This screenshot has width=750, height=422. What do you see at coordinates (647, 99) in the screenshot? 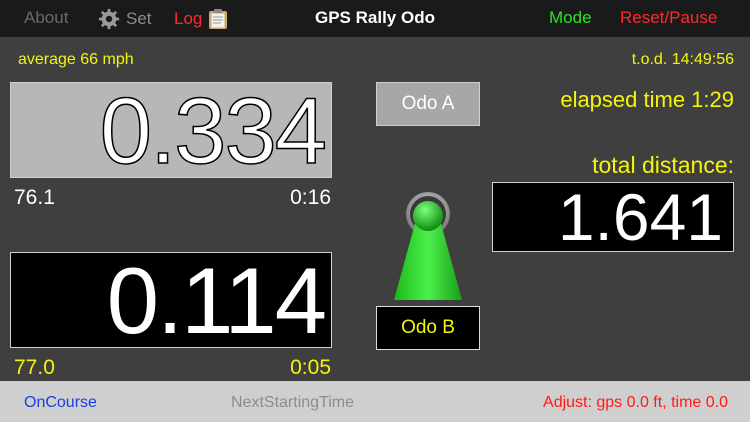
I see `elapsed-time: elapsed time 1:29` at bounding box center [647, 99].